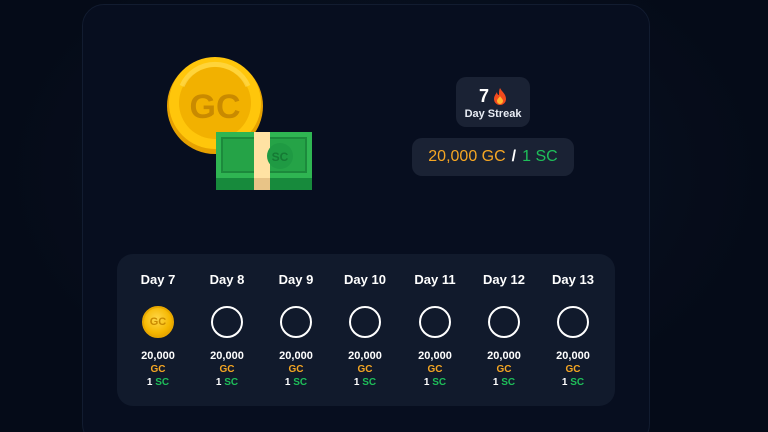 The image size is (768, 432). I want to click on today-reward-pill: 20,000 GC / 1 SC, so click(493, 157).